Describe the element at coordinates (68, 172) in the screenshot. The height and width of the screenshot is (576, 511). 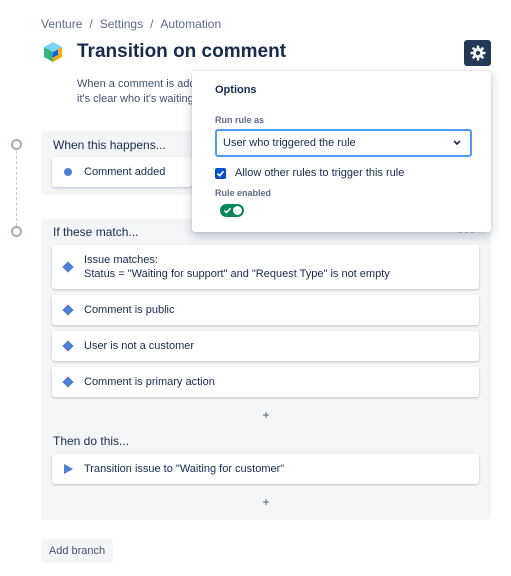
I see `trigger-icon` at that location.